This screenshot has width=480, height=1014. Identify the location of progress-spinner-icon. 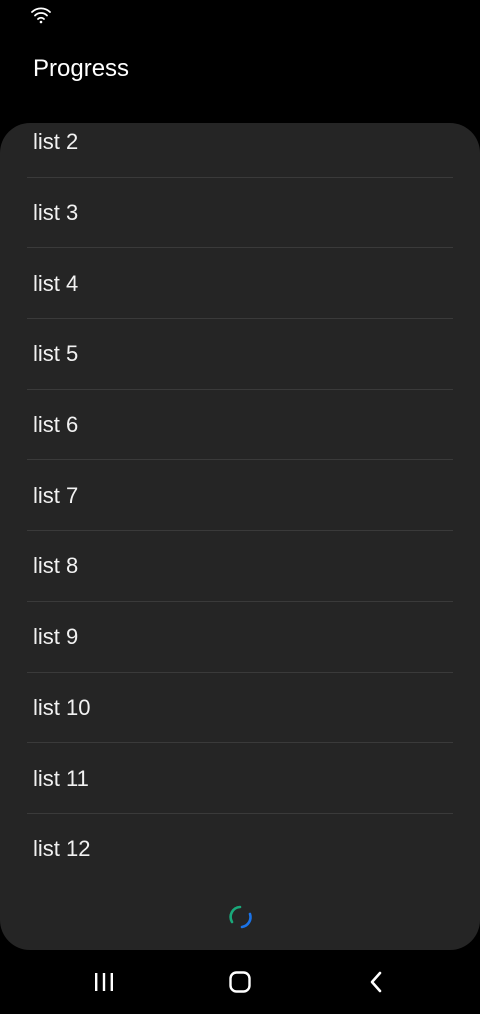
(240, 917).